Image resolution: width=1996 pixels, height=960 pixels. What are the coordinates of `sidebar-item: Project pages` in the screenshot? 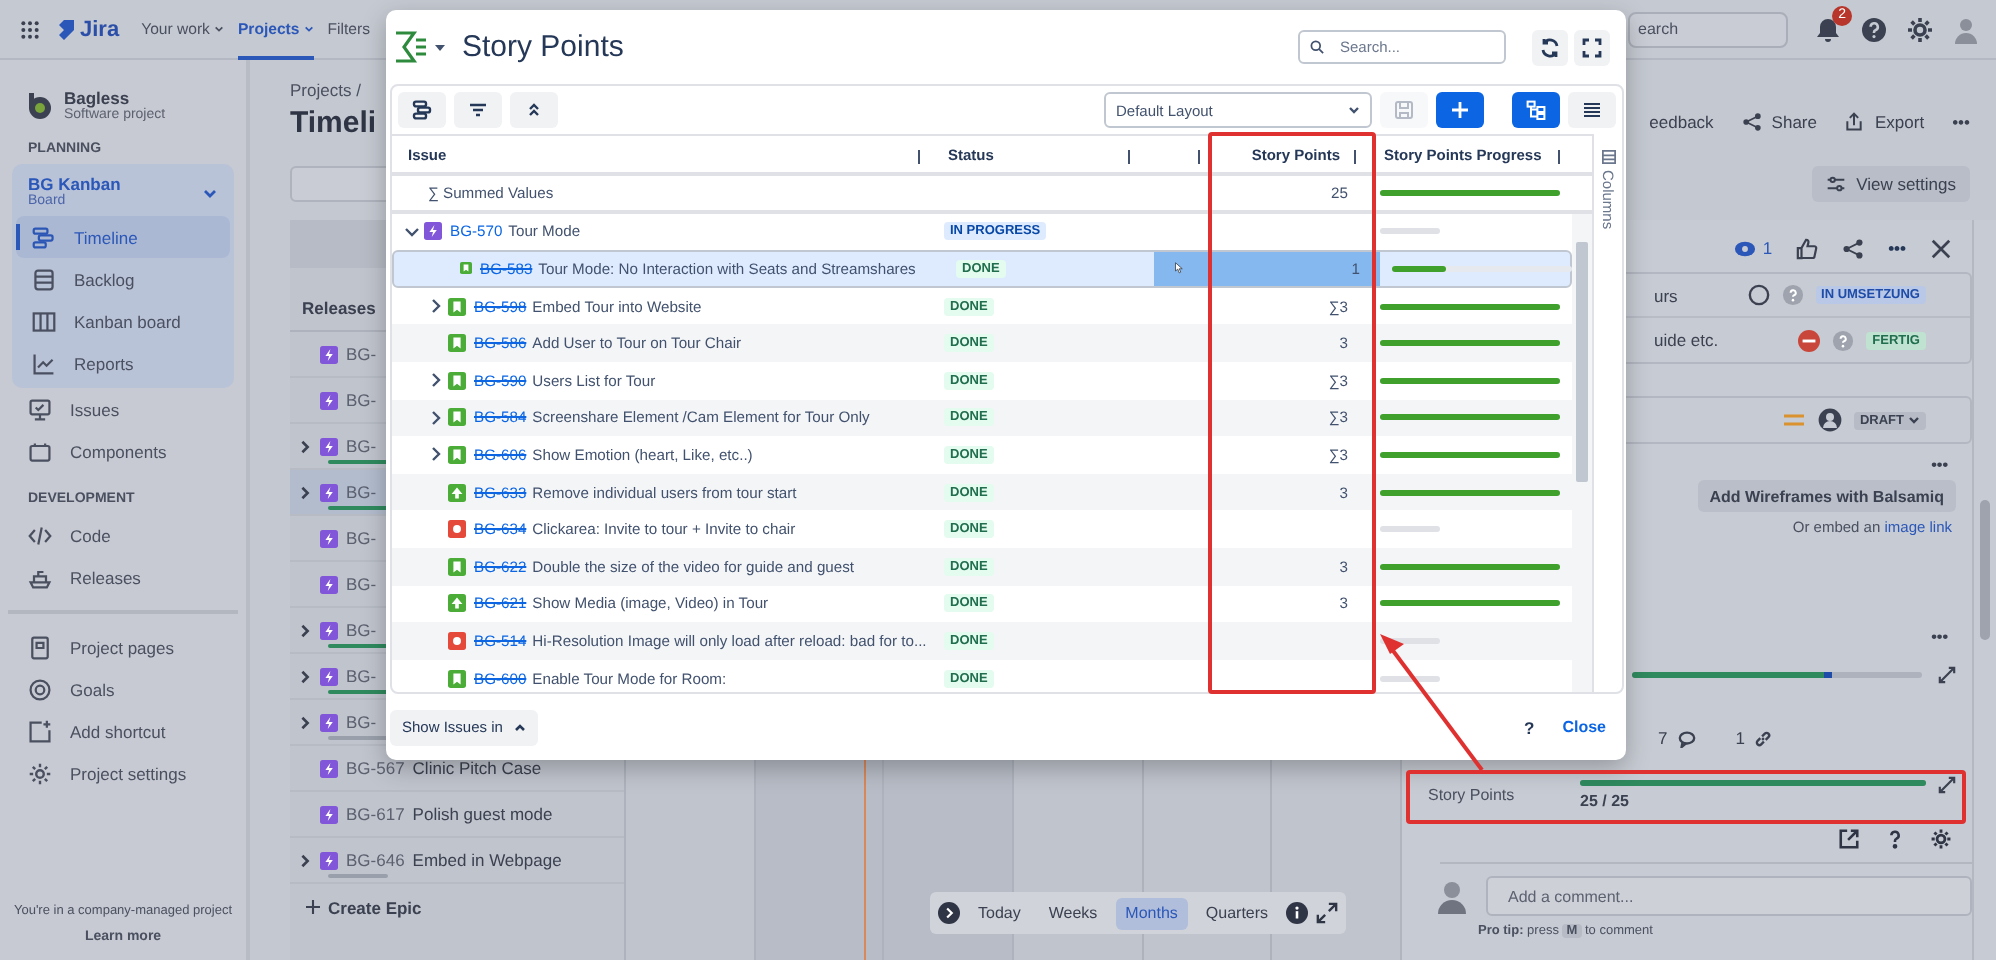 It's located at (123, 647).